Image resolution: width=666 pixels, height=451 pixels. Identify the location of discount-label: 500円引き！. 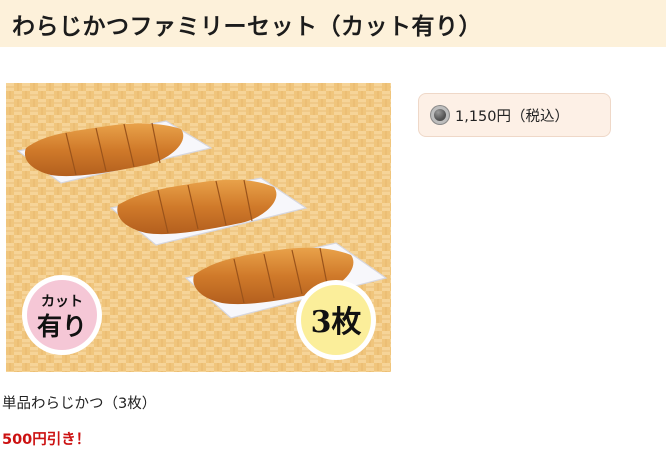
(46, 440).